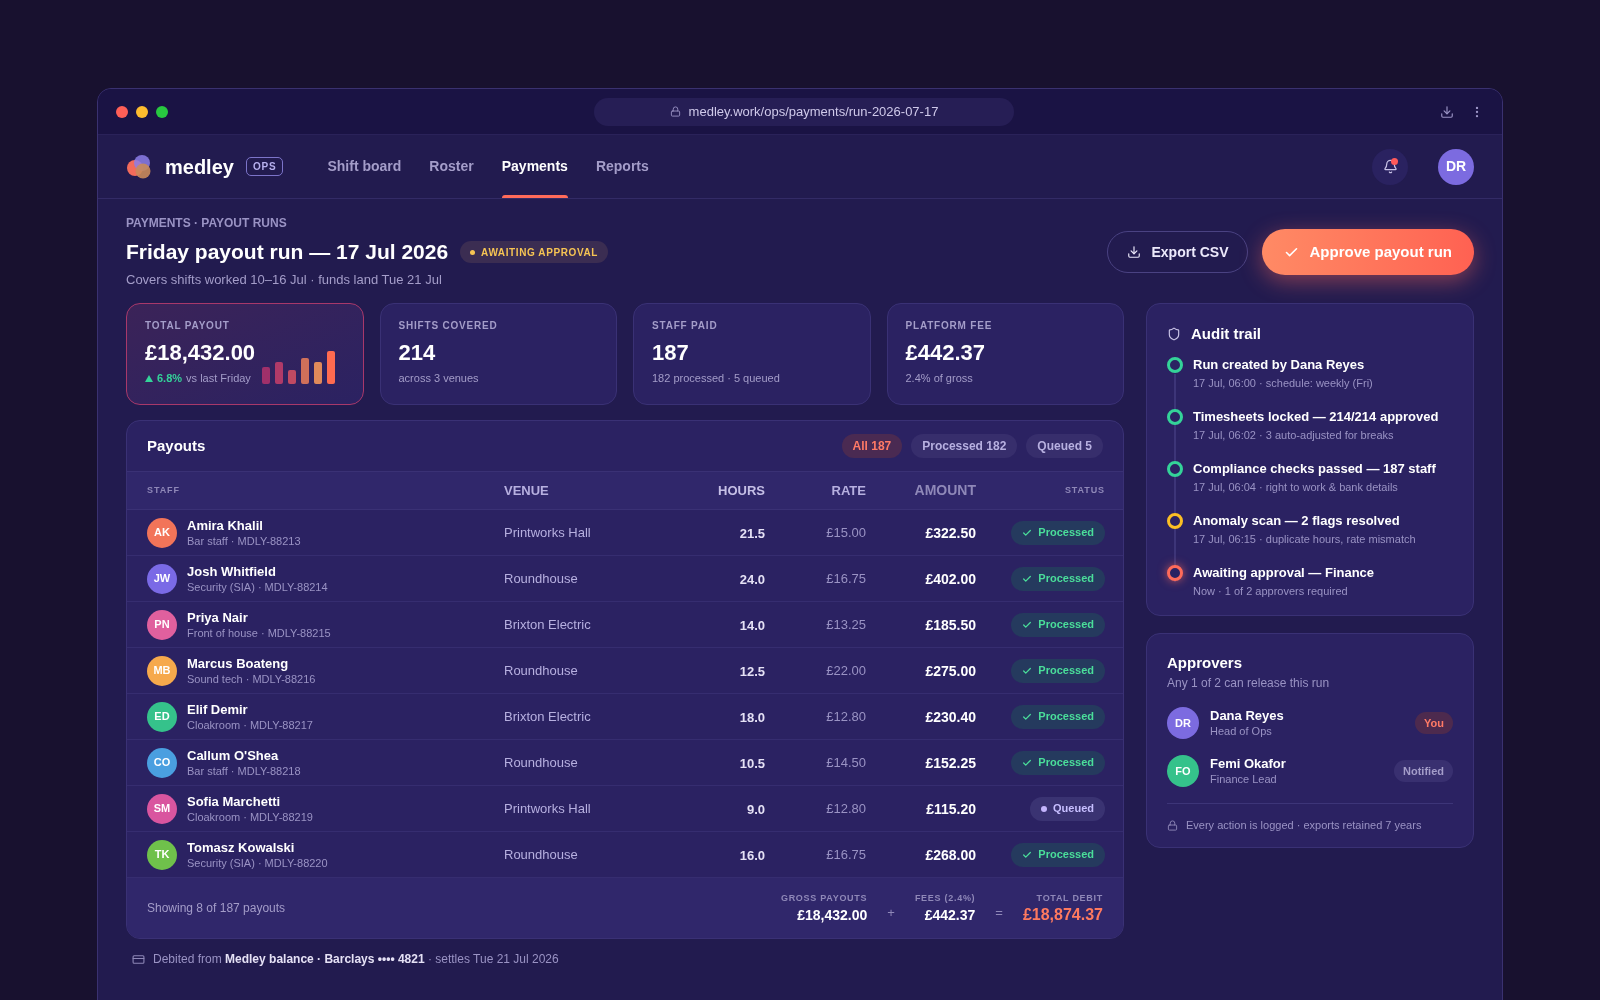 This screenshot has height=1000, width=1600. I want to click on breadcrumb: PAYMENTS · PAYOUT RUNS, so click(207, 223).